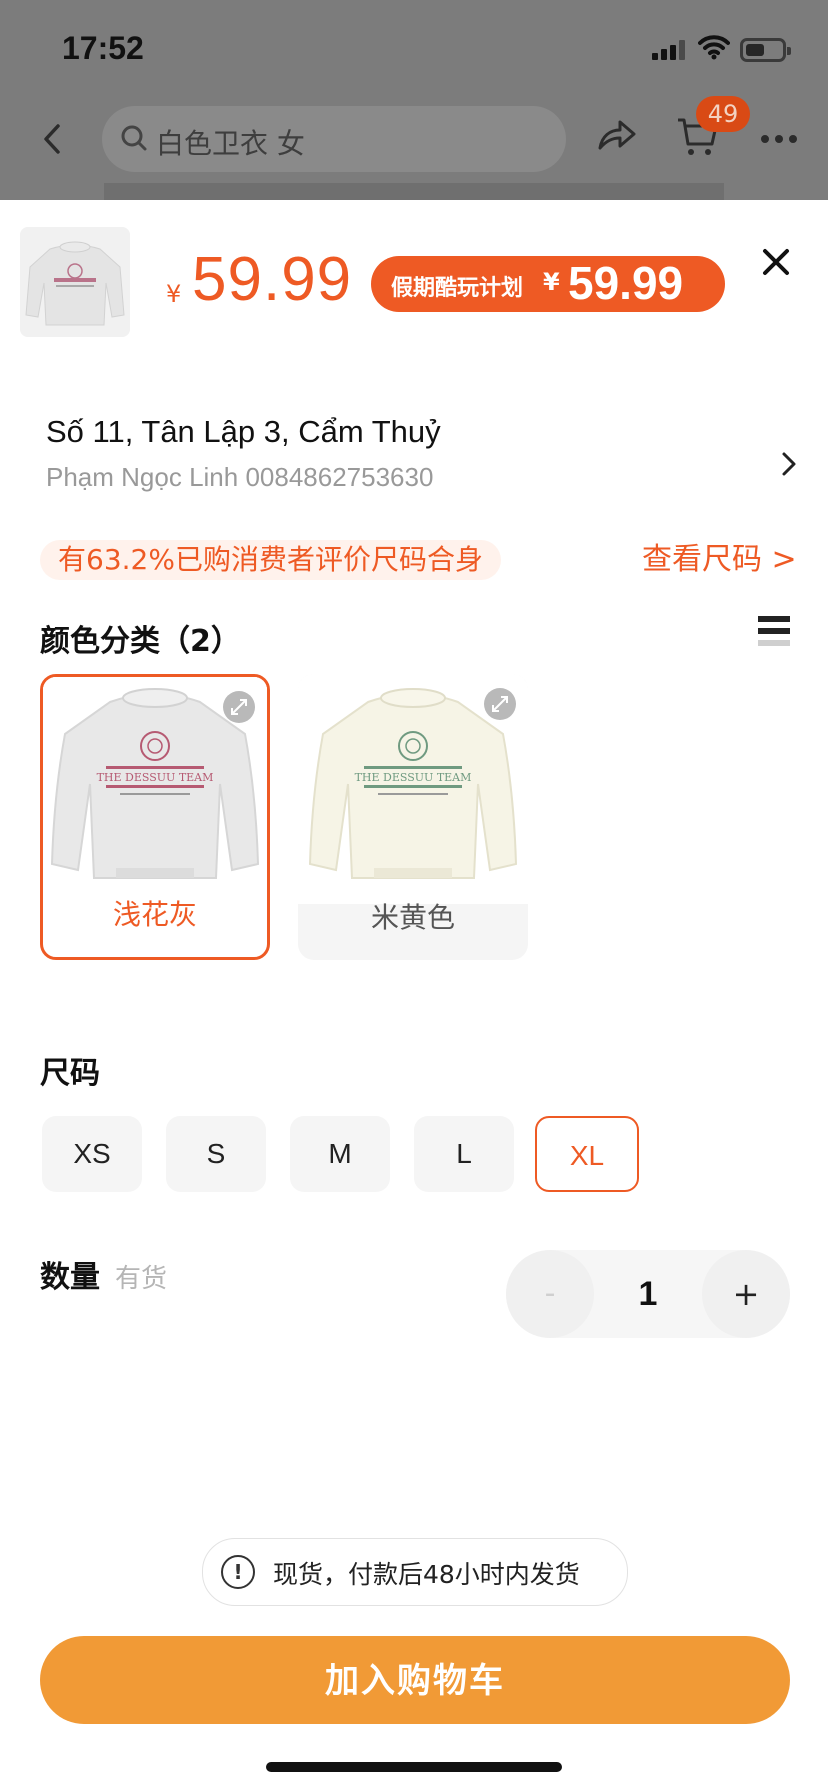 Image resolution: width=828 pixels, height=1792 pixels. Describe the element at coordinates (464, 1154) in the screenshot. I see `size-option-l: L` at that location.